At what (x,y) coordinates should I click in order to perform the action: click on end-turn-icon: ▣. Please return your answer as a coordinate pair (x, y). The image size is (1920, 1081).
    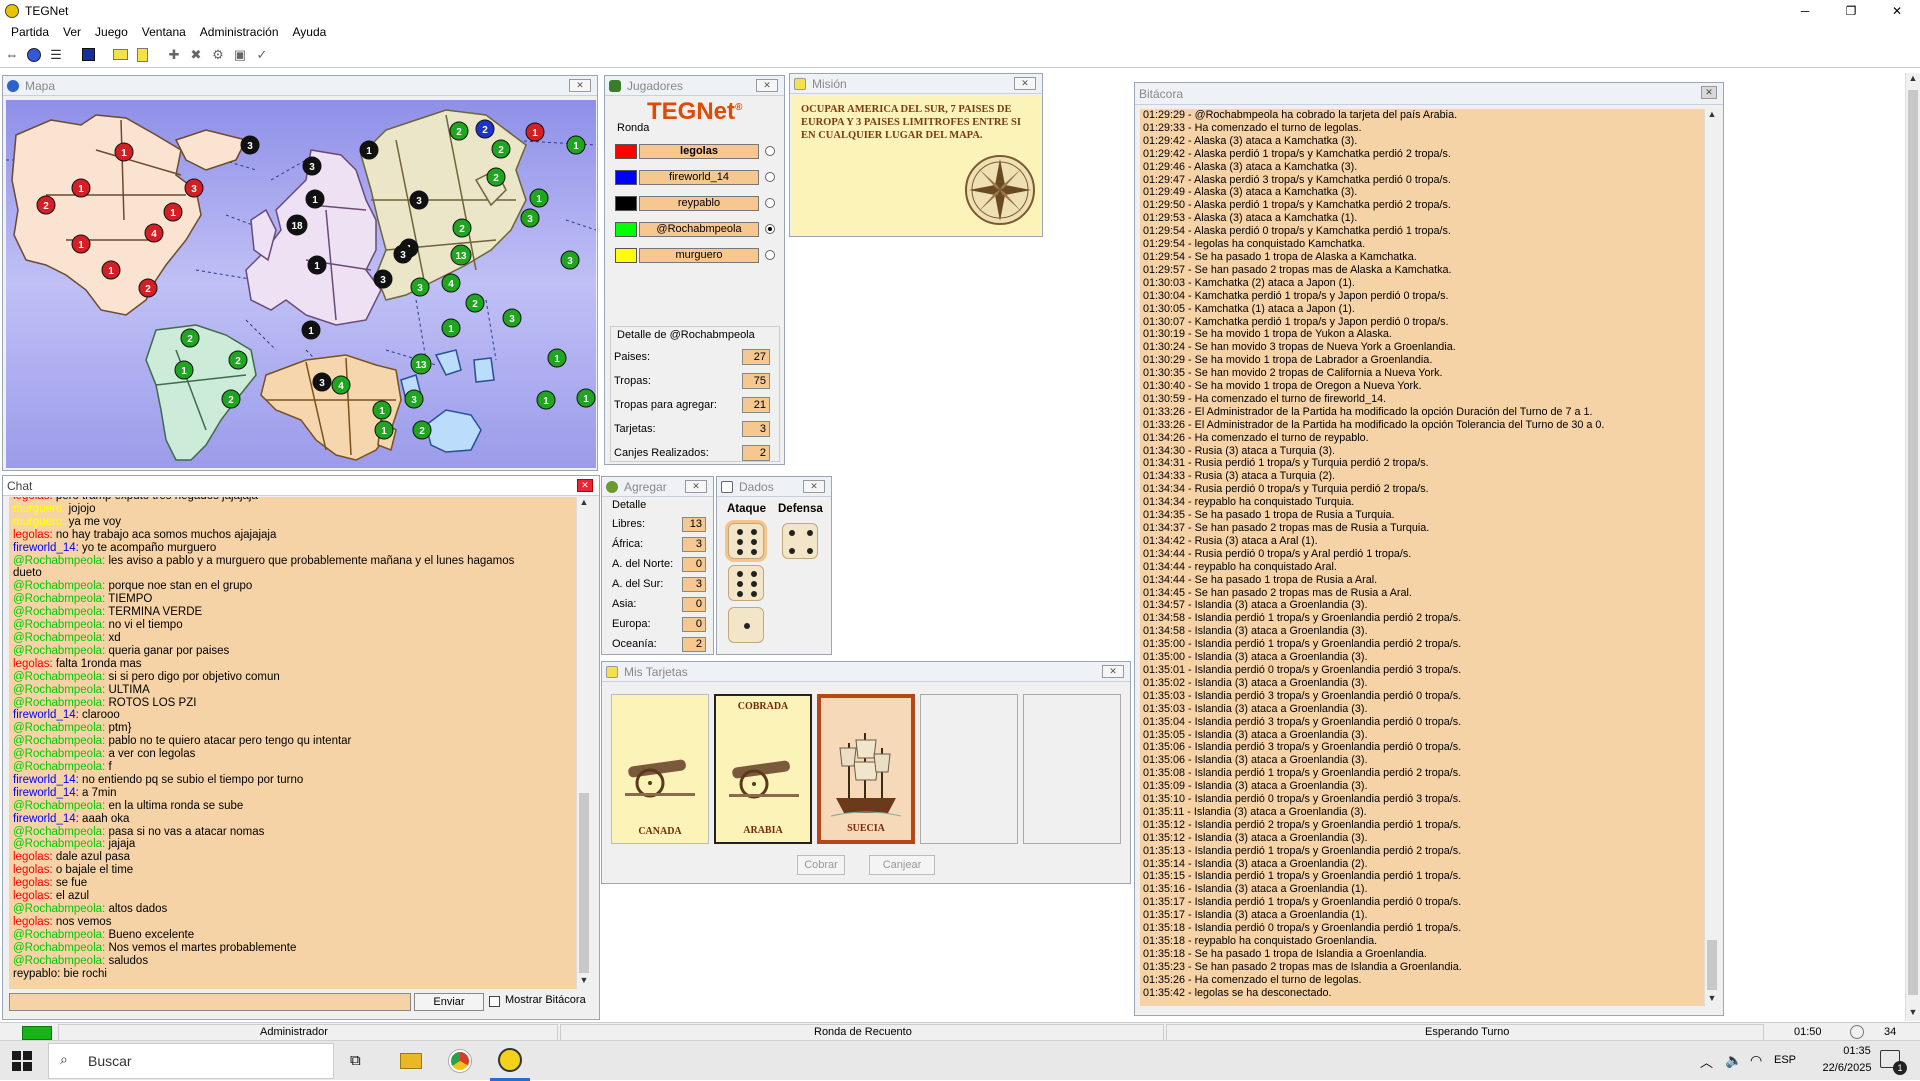
    Looking at the image, I should click on (240, 55).